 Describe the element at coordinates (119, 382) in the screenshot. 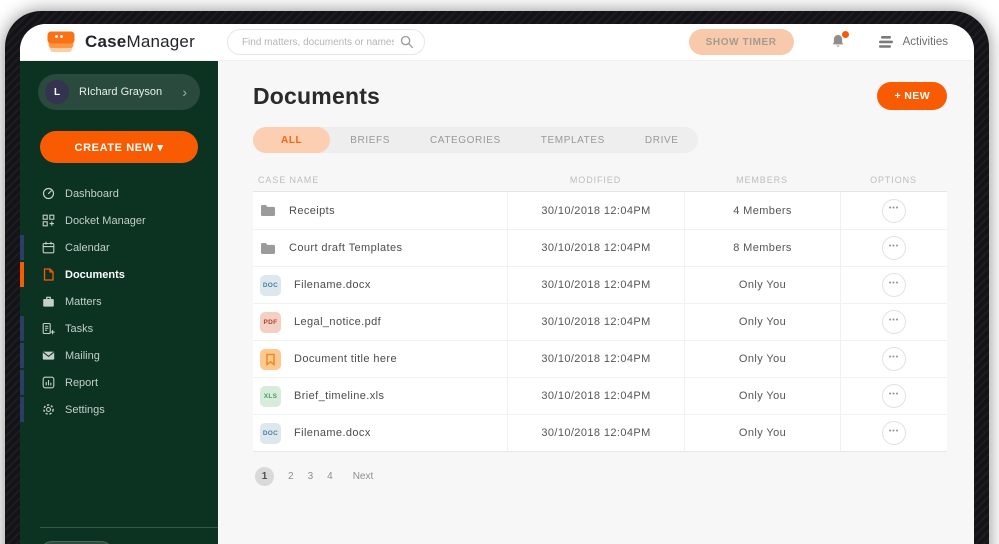

I see `sidebar-item-report: Report` at that location.